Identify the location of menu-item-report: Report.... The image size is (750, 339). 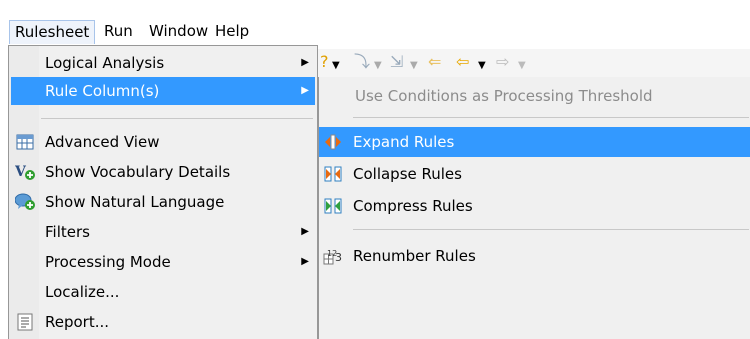
(163, 322).